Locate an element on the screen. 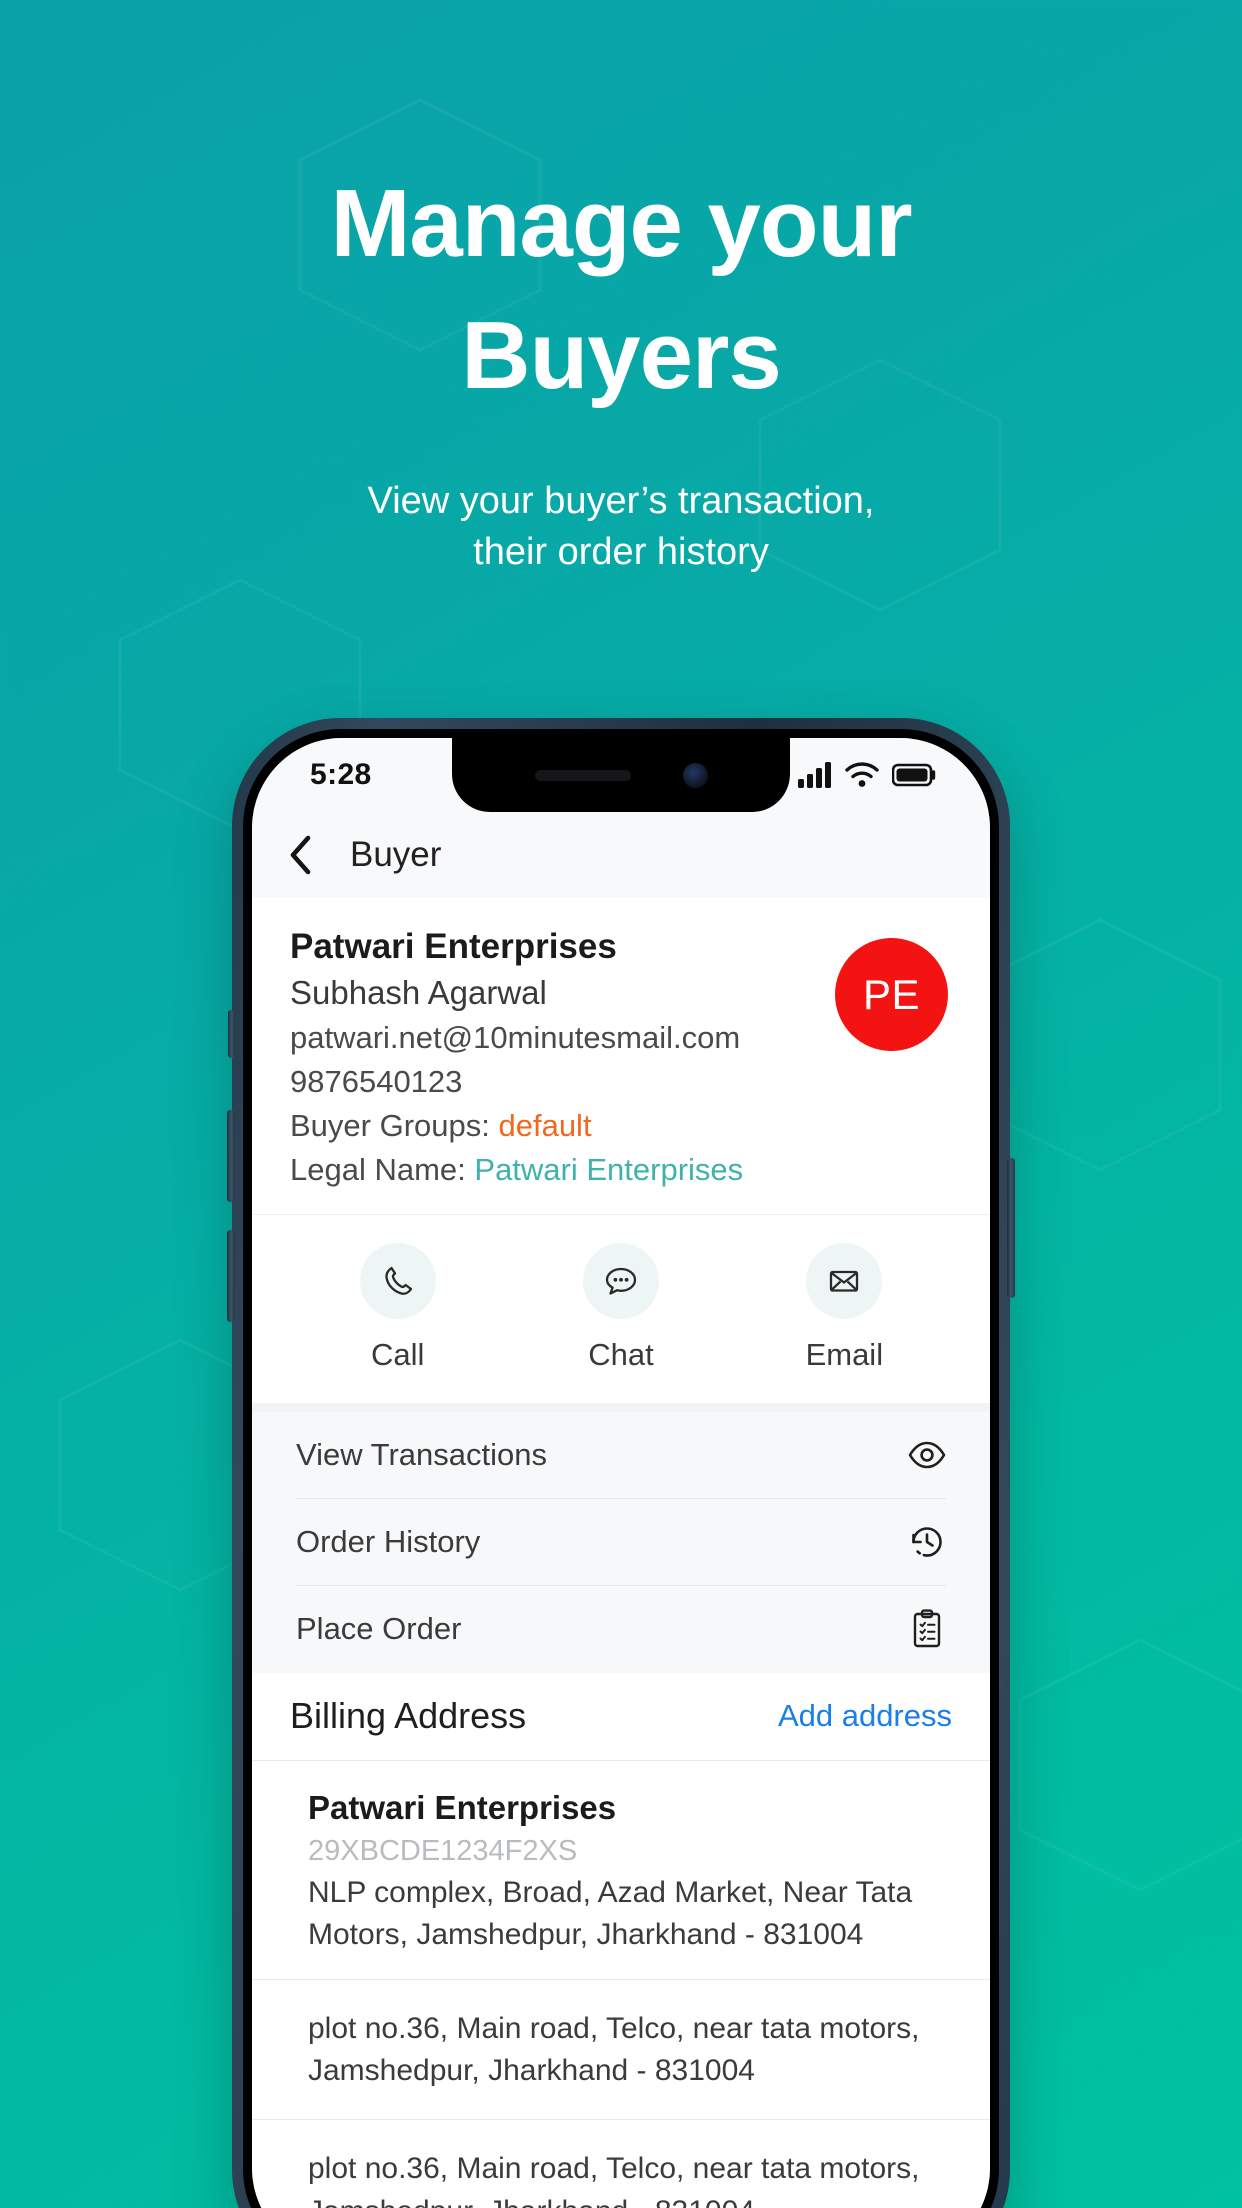  billing-address-header: Billing Address Add address is located at coordinates (621, 1716).